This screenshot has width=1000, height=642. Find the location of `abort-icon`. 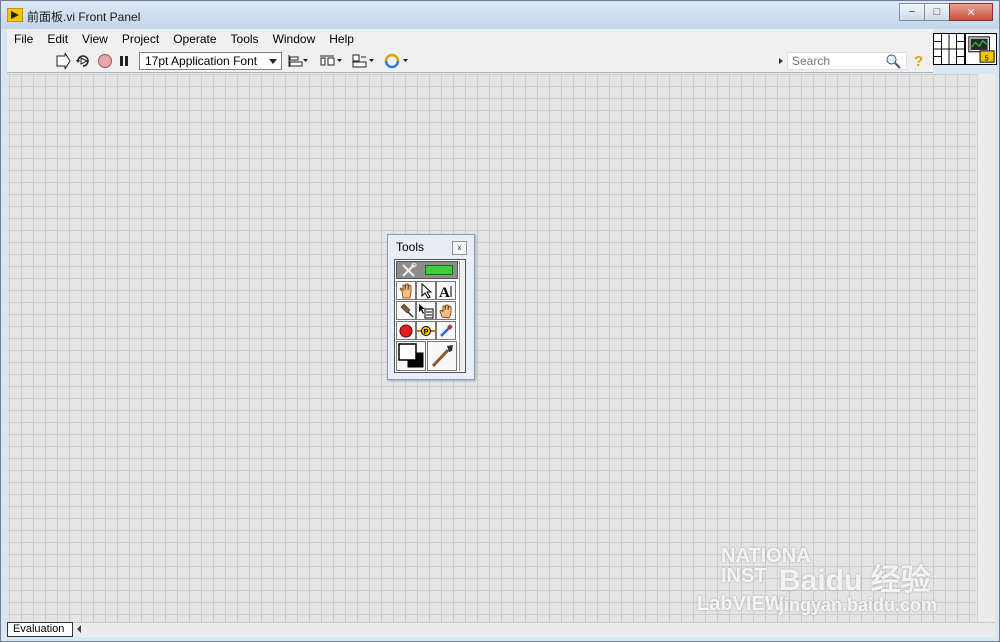

abort-icon is located at coordinates (105, 61).